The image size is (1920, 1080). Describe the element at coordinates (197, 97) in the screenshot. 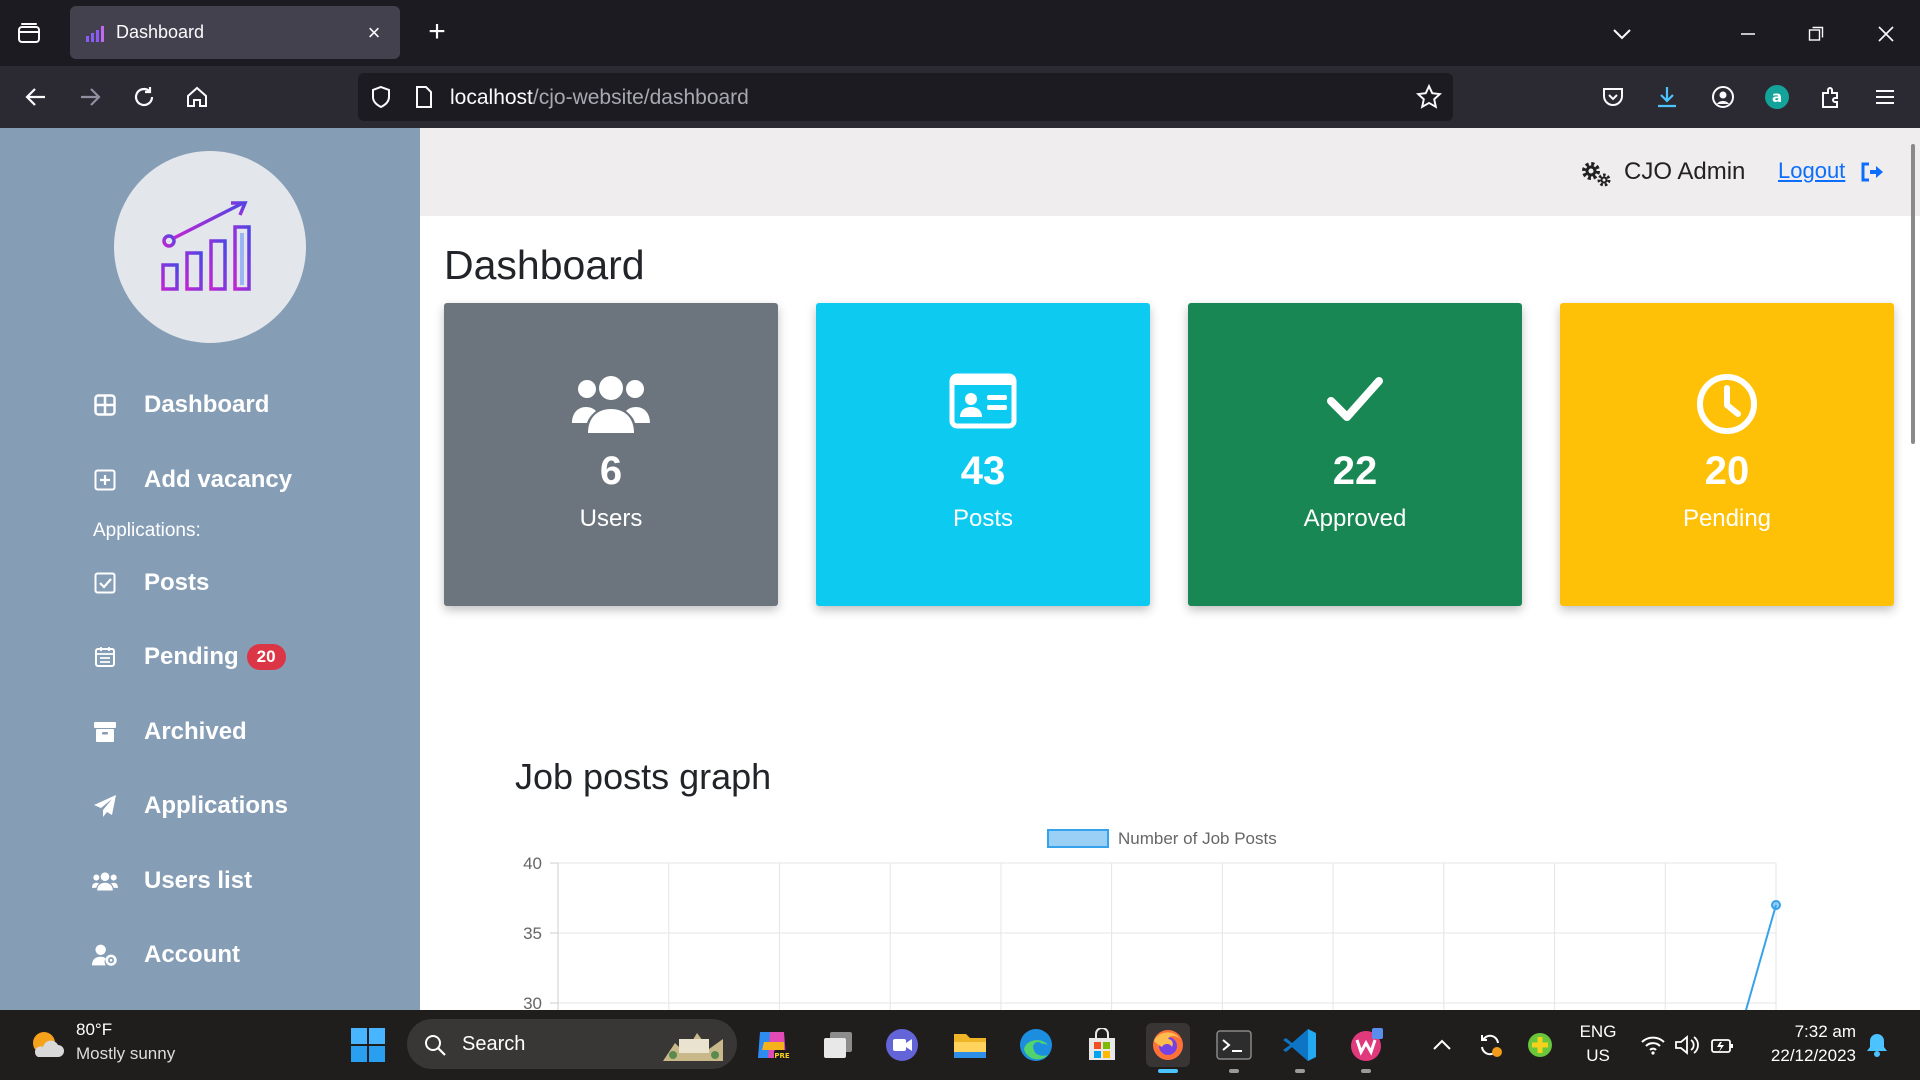

I see `home-icon` at that location.